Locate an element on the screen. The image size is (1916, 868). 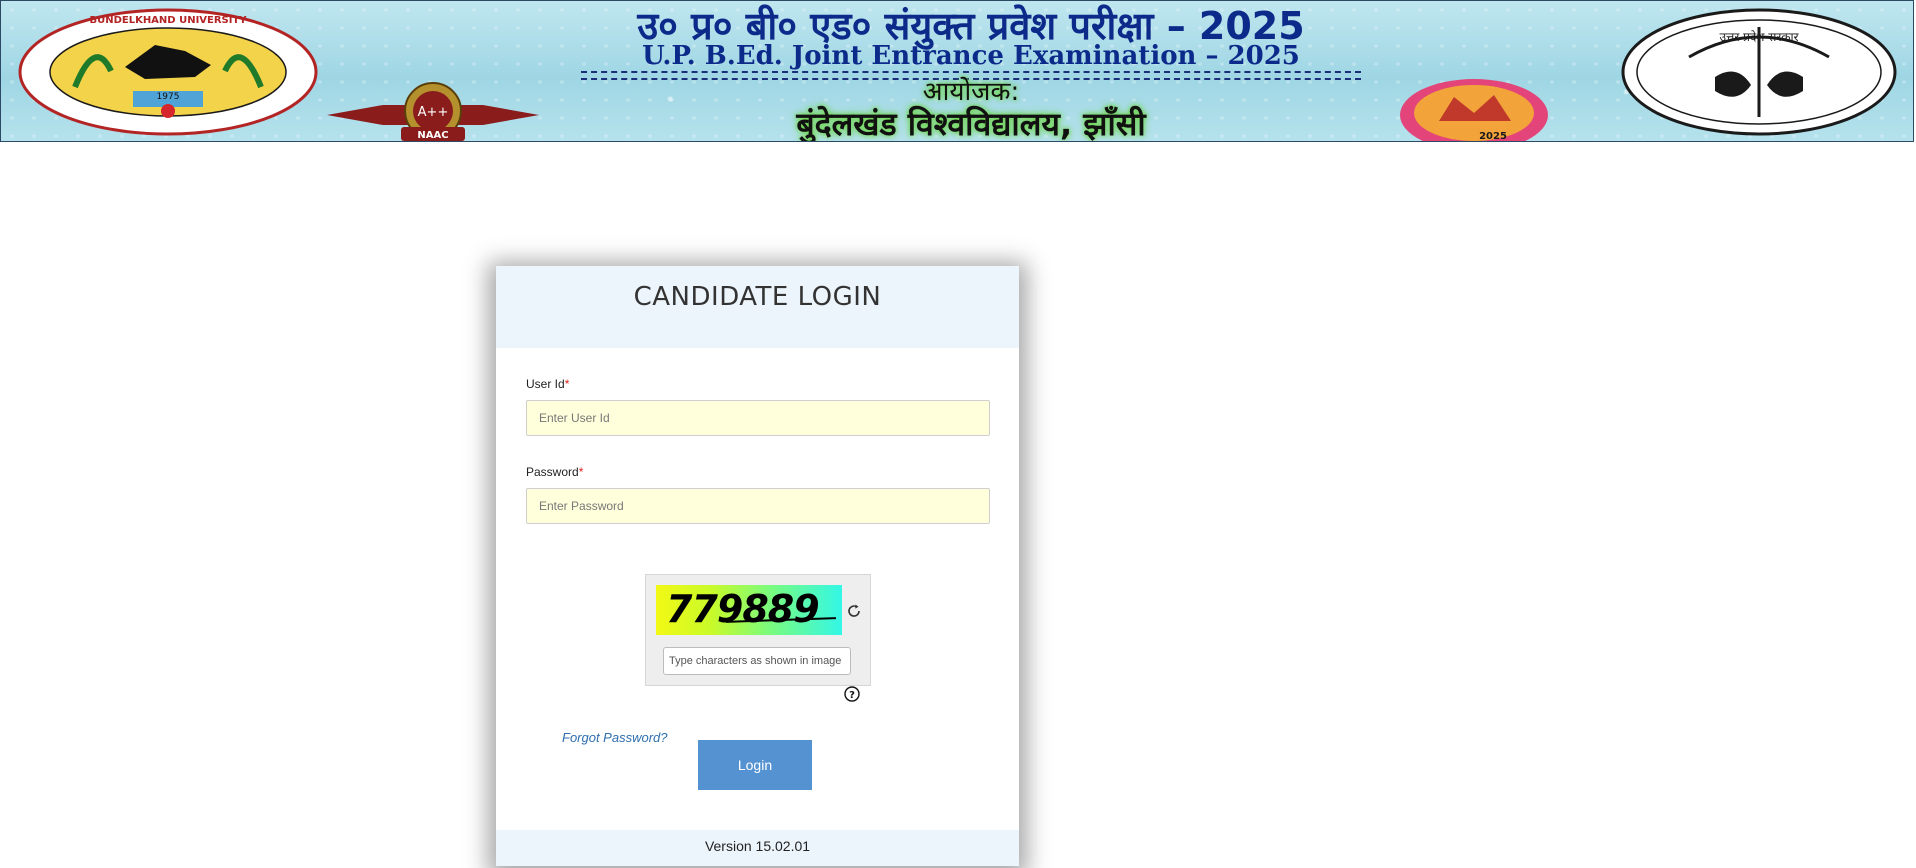
forgot-password-link: Forgot Password? is located at coordinates (615, 737).